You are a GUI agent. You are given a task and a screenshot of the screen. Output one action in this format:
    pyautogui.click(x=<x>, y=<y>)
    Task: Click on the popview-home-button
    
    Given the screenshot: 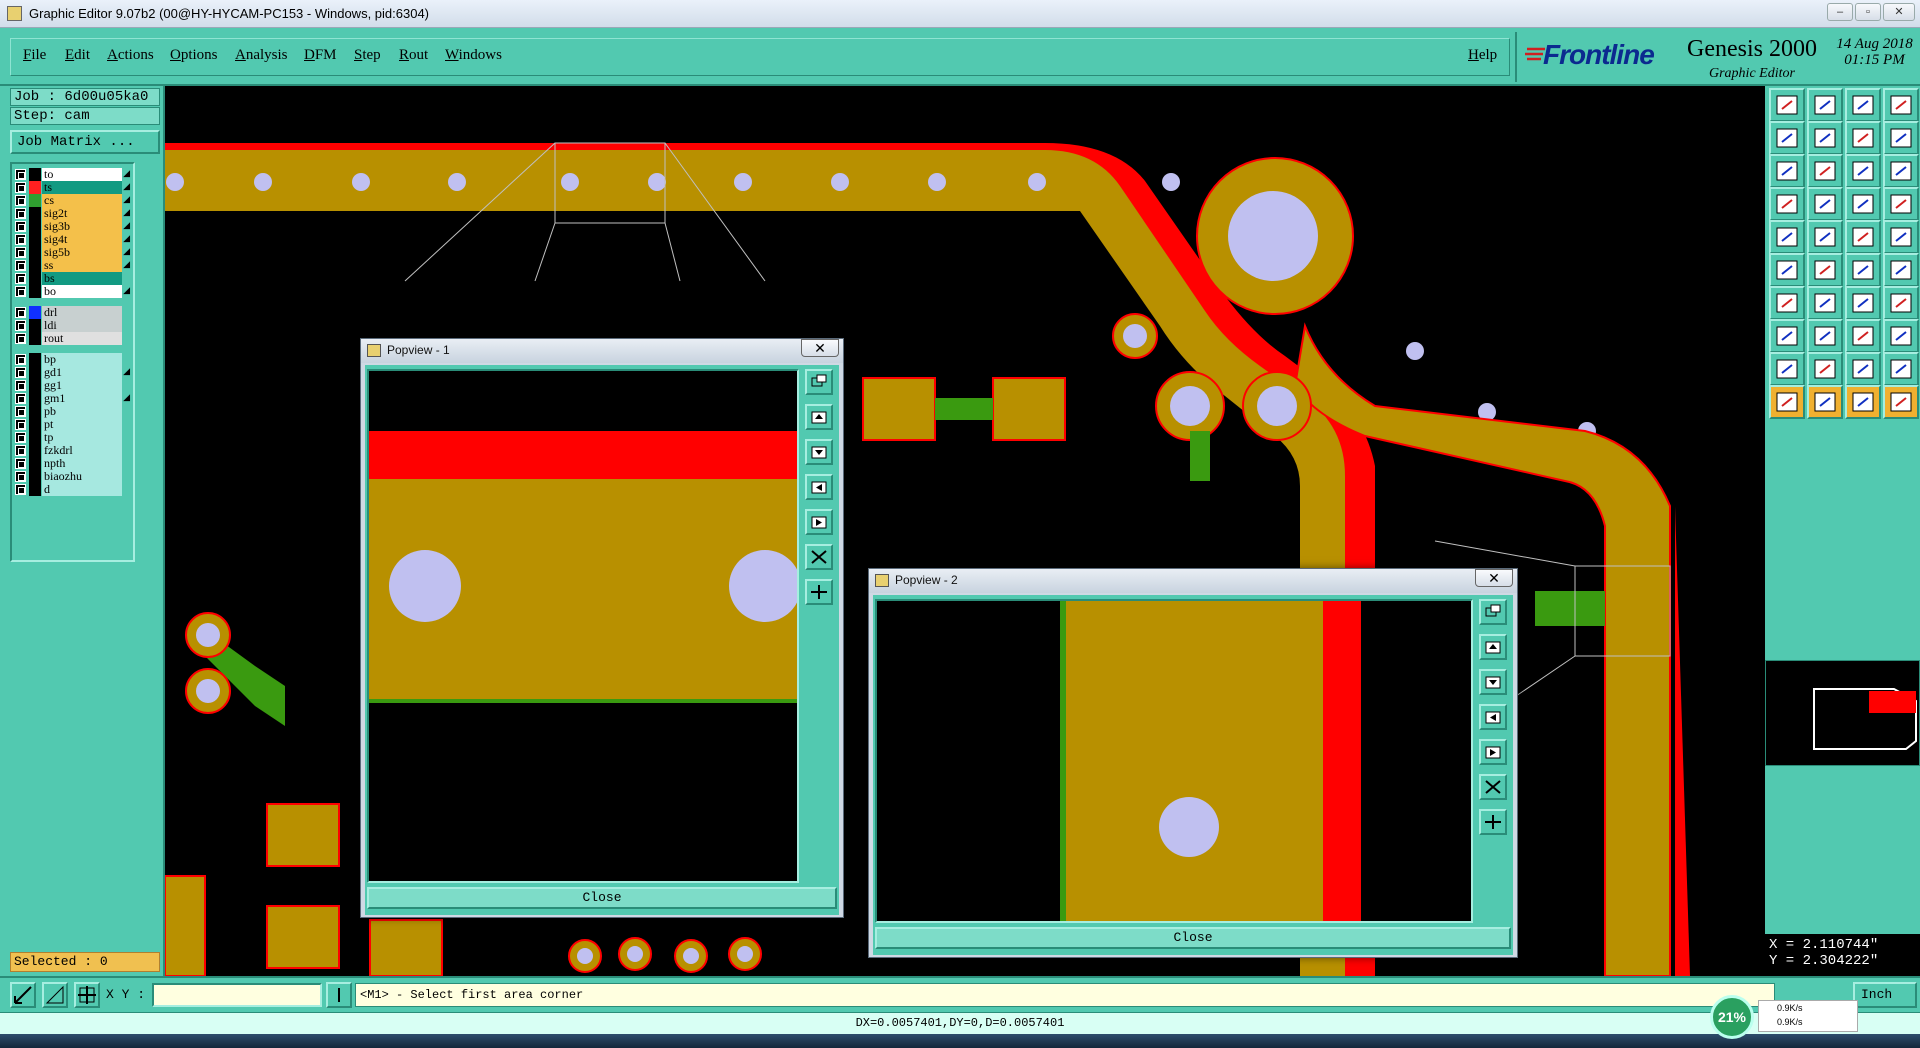 What is the action you would take?
    pyautogui.click(x=819, y=592)
    